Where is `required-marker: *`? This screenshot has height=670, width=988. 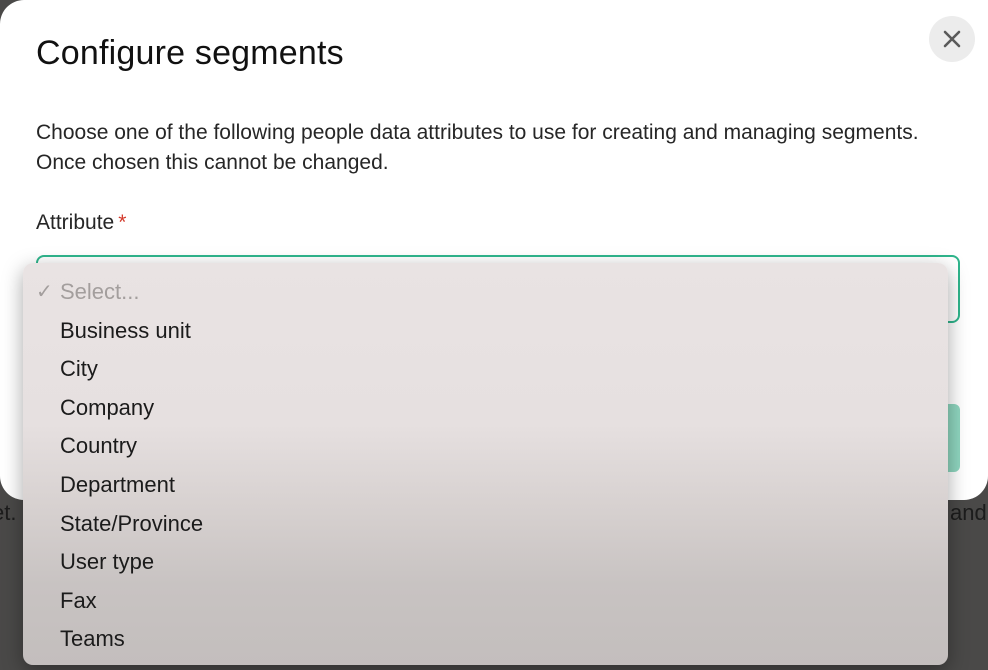 required-marker: * is located at coordinates (122, 222).